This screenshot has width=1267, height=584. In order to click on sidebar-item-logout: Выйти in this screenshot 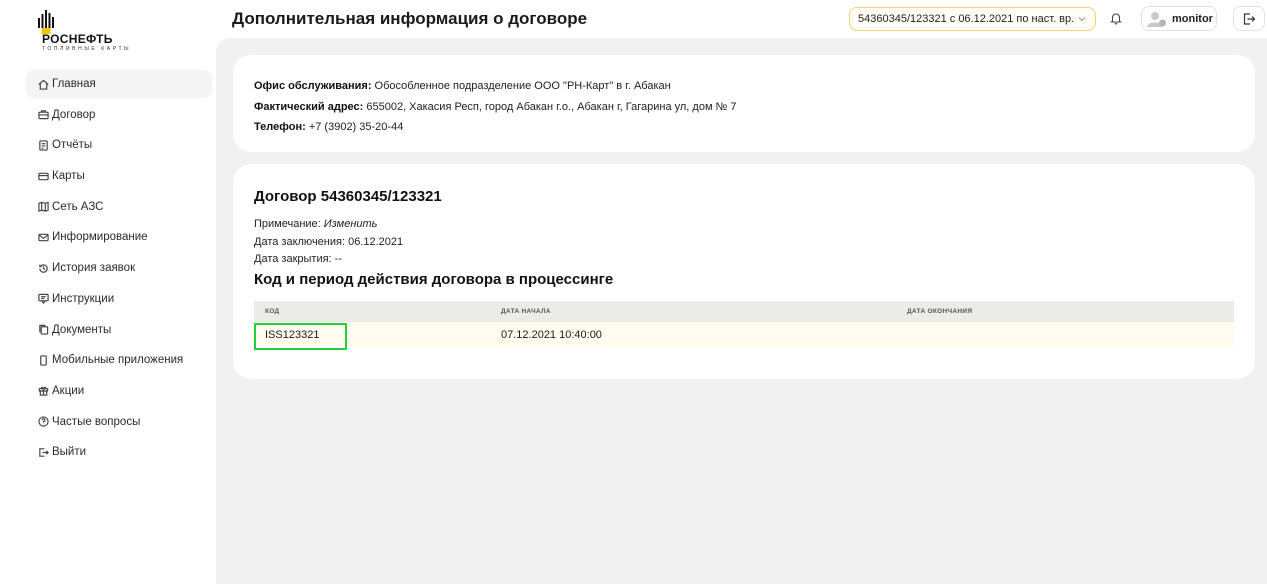, I will do `click(119, 452)`.